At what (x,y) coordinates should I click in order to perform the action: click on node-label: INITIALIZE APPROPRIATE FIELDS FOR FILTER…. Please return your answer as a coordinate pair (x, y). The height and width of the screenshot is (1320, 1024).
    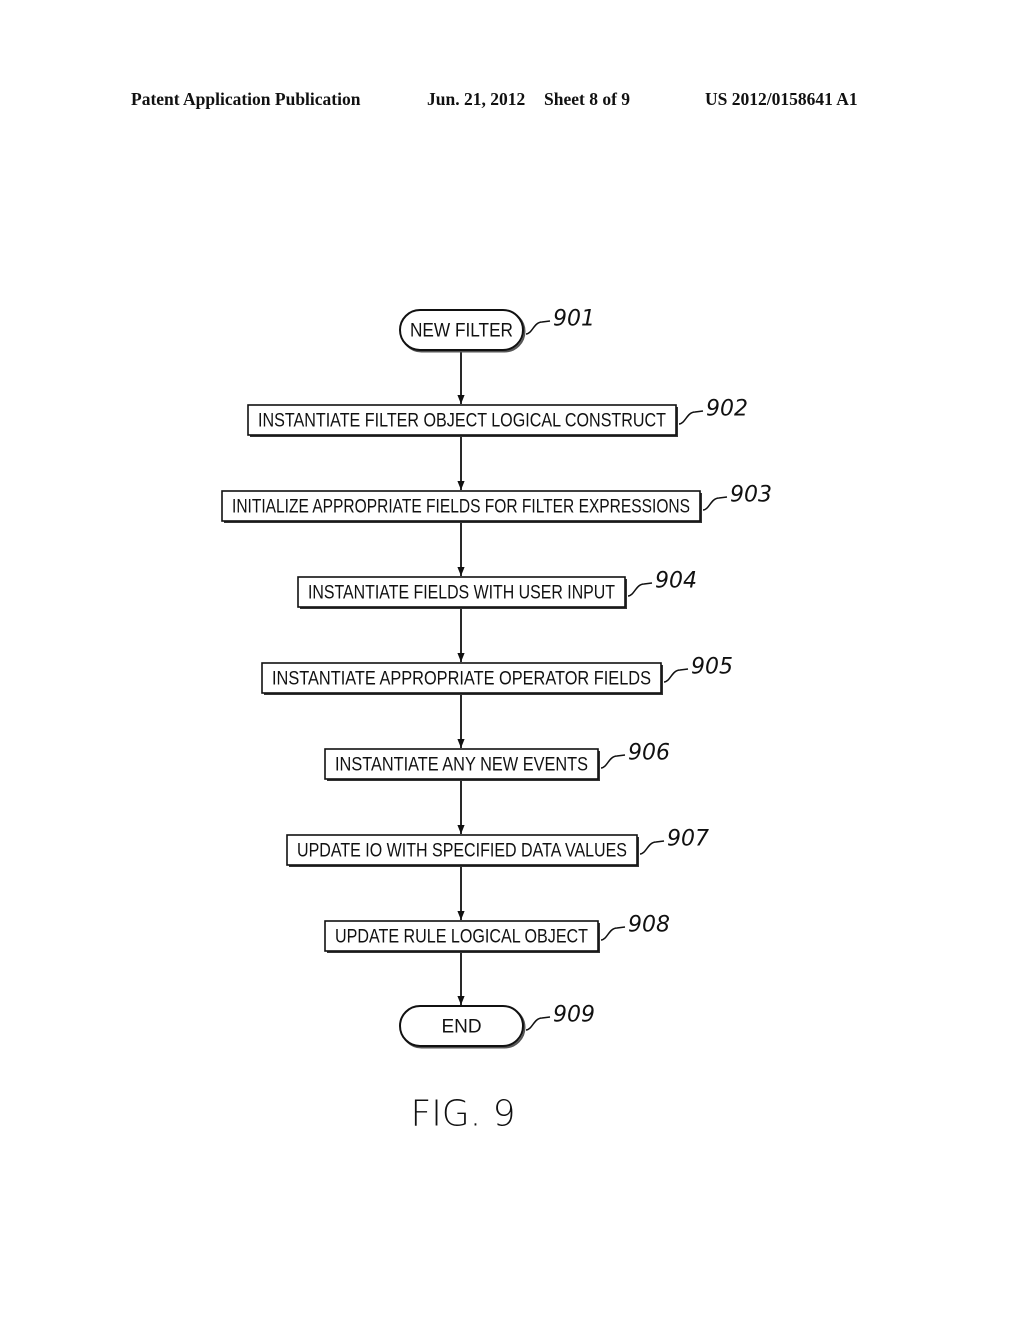
    Looking at the image, I should click on (461, 507).